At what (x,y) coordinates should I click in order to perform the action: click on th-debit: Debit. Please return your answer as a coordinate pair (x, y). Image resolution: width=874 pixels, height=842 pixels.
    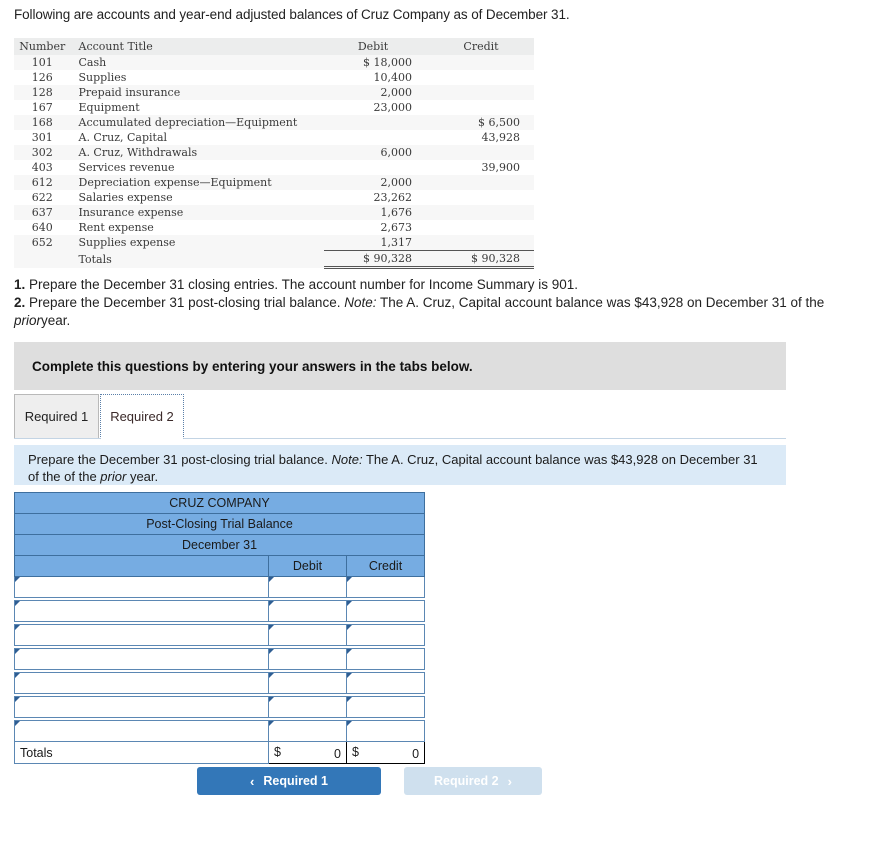
    Looking at the image, I should click on (373, 46).